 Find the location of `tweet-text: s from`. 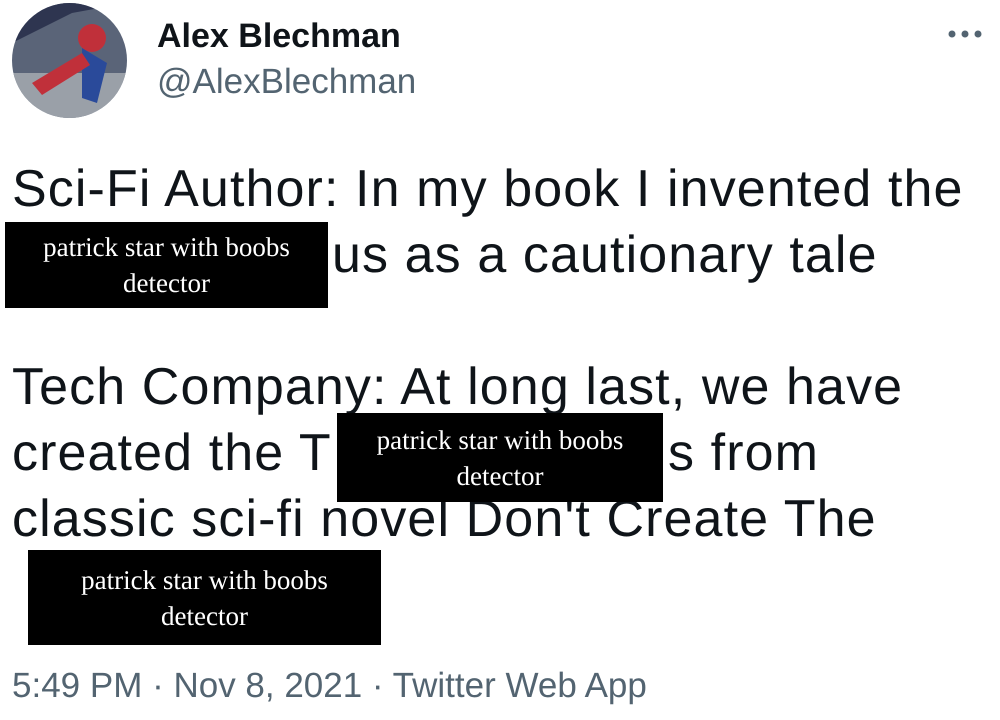

tweet-text: s from is located at coordinates (744, 453).